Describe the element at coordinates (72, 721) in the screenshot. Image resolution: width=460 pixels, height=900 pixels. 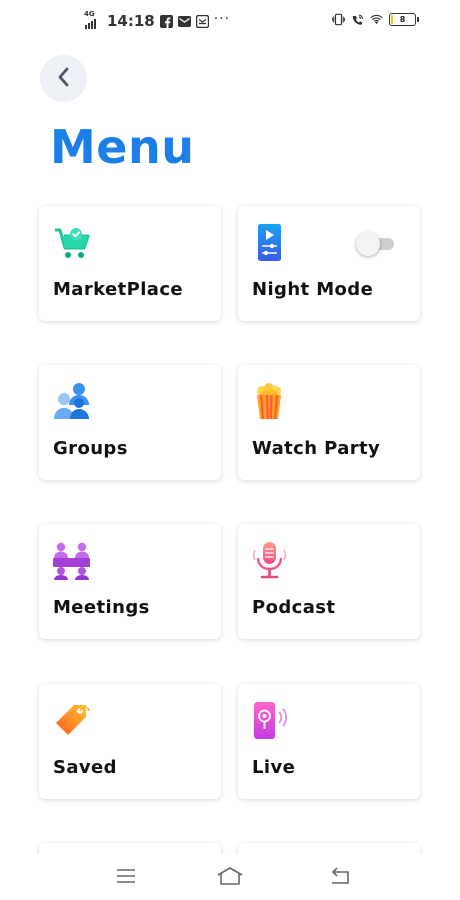
I see `tag-icon` at that location.